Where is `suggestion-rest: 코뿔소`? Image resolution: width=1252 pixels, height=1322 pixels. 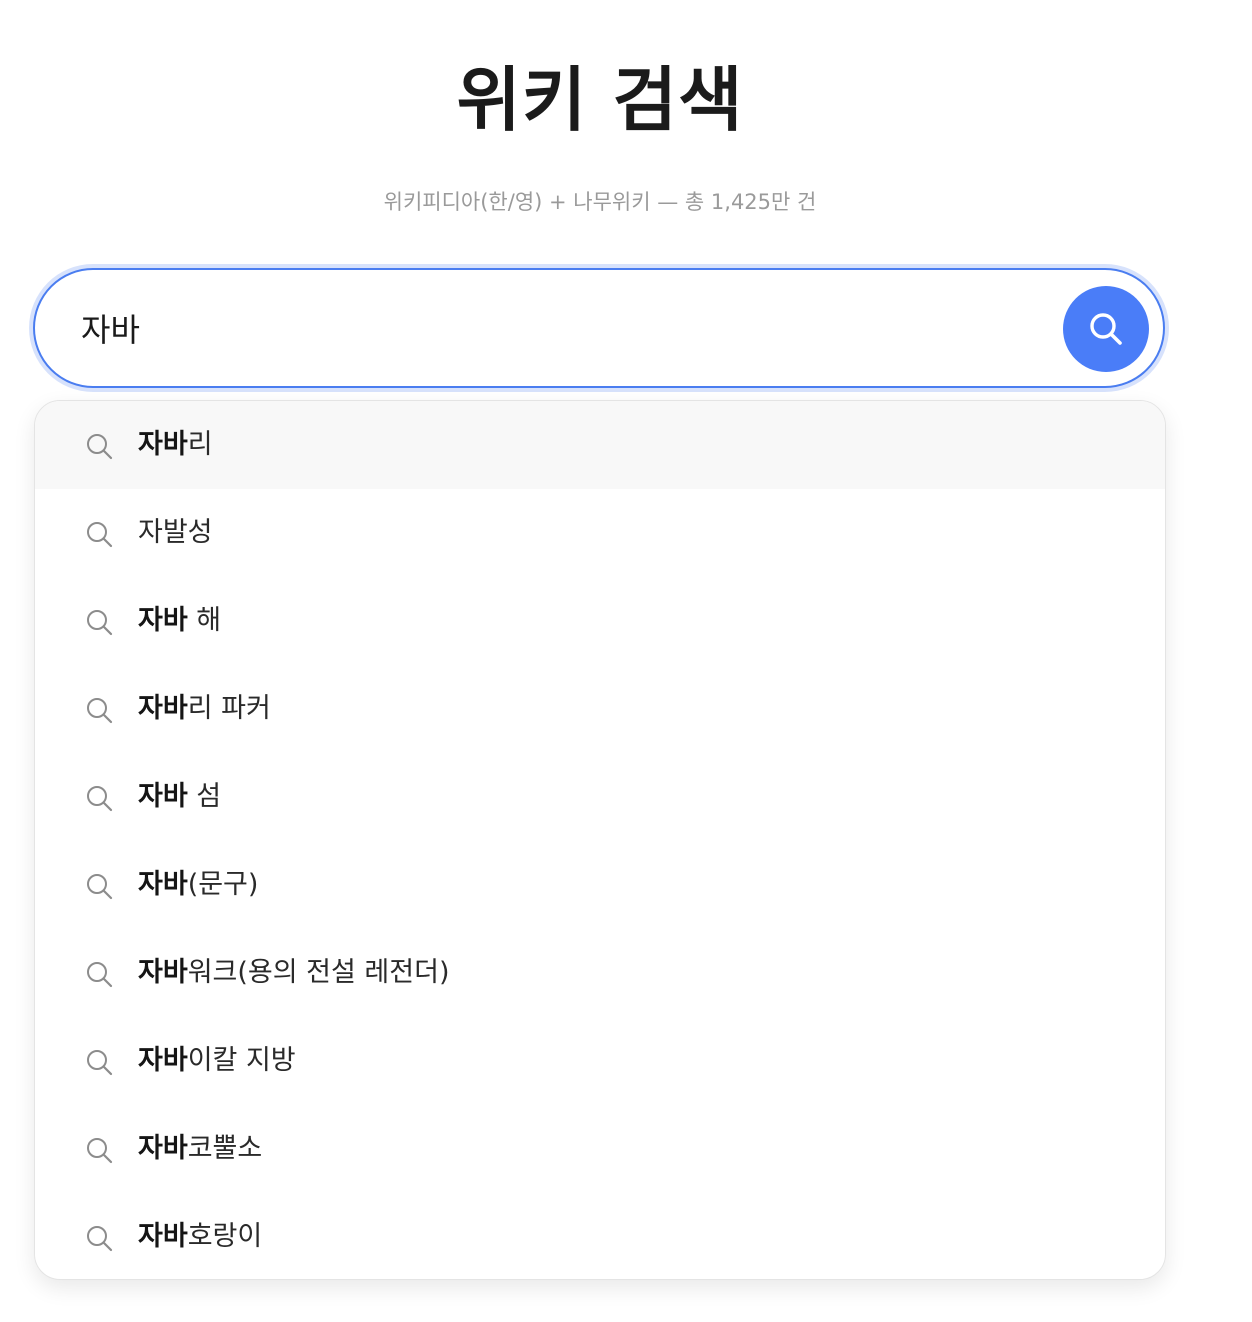 suggestion-rest: 코뿔소 is located at coordinates (225, 1148).